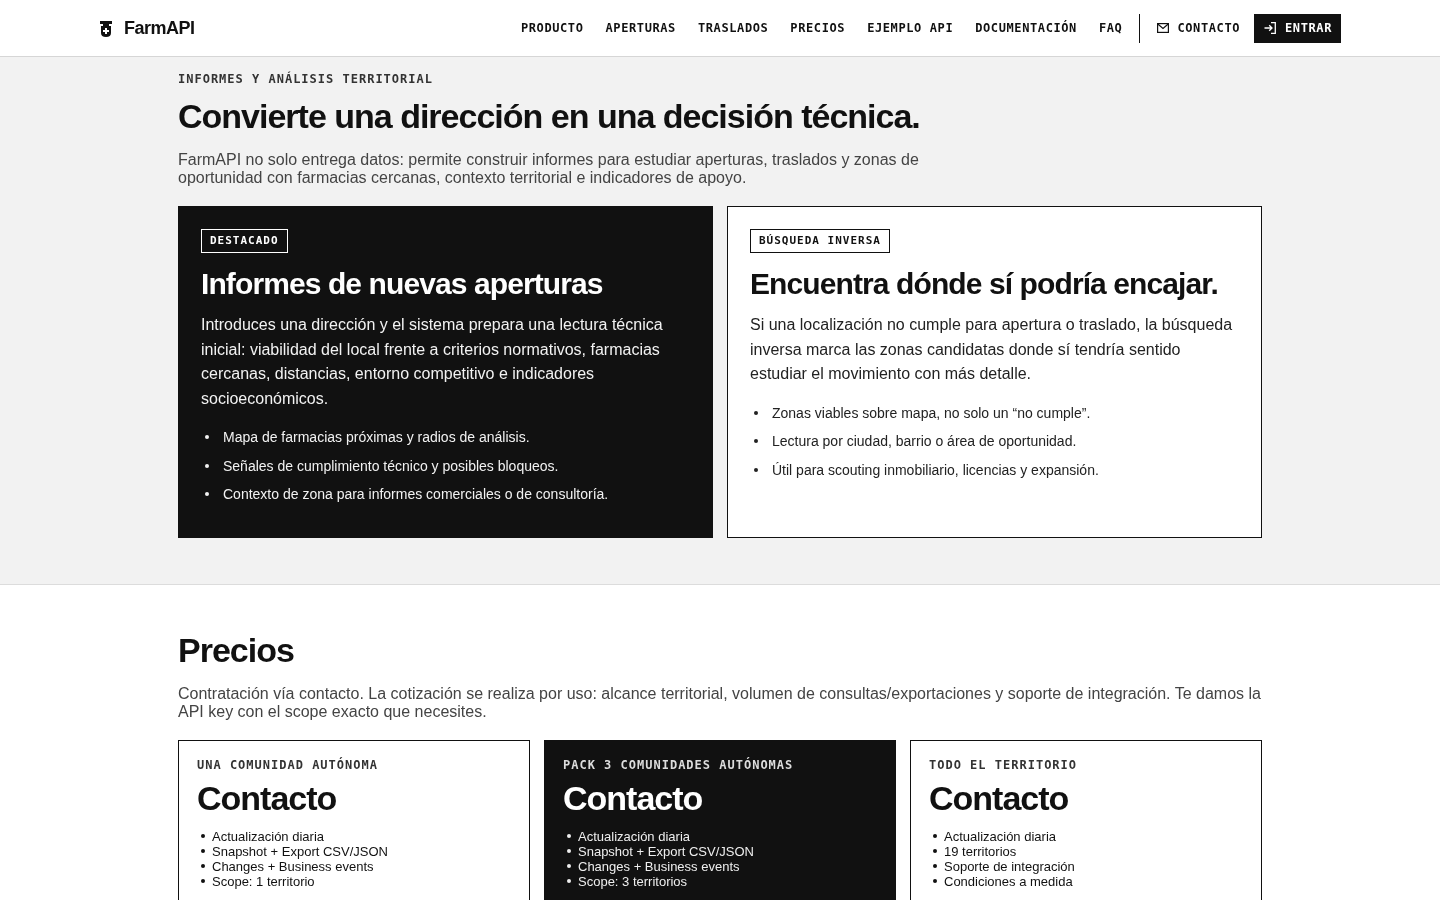  I want to click on section-title: Convierte una dirección en una decisión técnica., so click(549, 116).